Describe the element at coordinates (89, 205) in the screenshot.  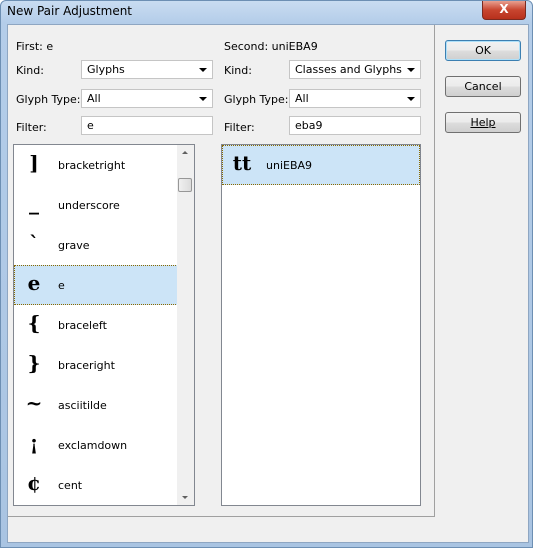
I see `glyph-name: underscore` at that location.